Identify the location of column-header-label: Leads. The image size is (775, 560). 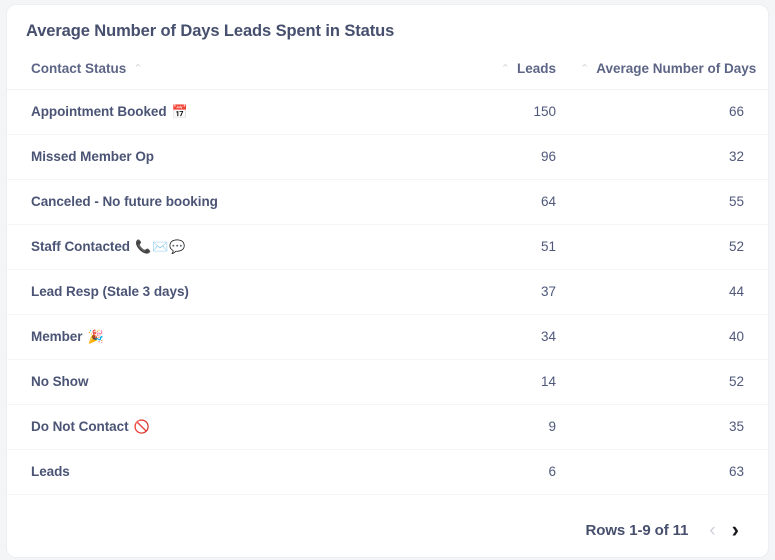
(536, 68).